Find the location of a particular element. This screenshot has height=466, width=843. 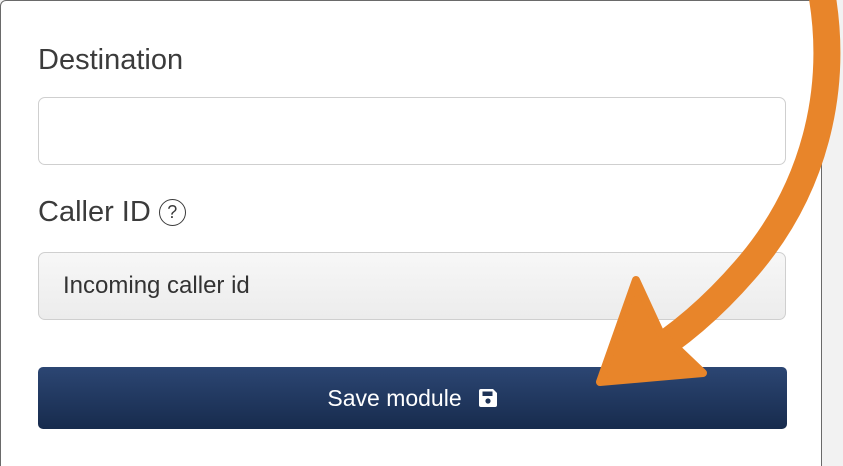

destination-label: Destination is located at coordinates (111, 60).